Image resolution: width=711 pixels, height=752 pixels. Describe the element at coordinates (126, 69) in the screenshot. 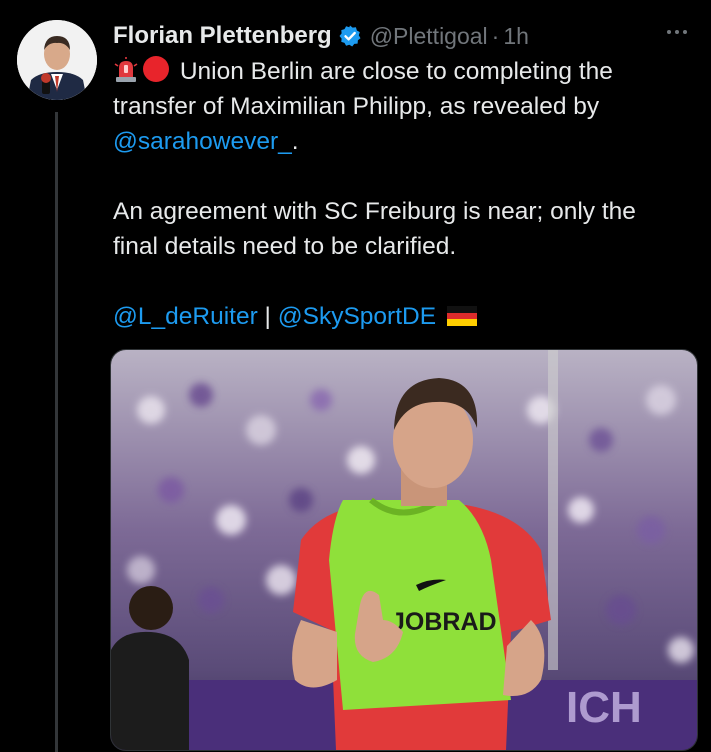

I see `rotating-light-icon` at that location.